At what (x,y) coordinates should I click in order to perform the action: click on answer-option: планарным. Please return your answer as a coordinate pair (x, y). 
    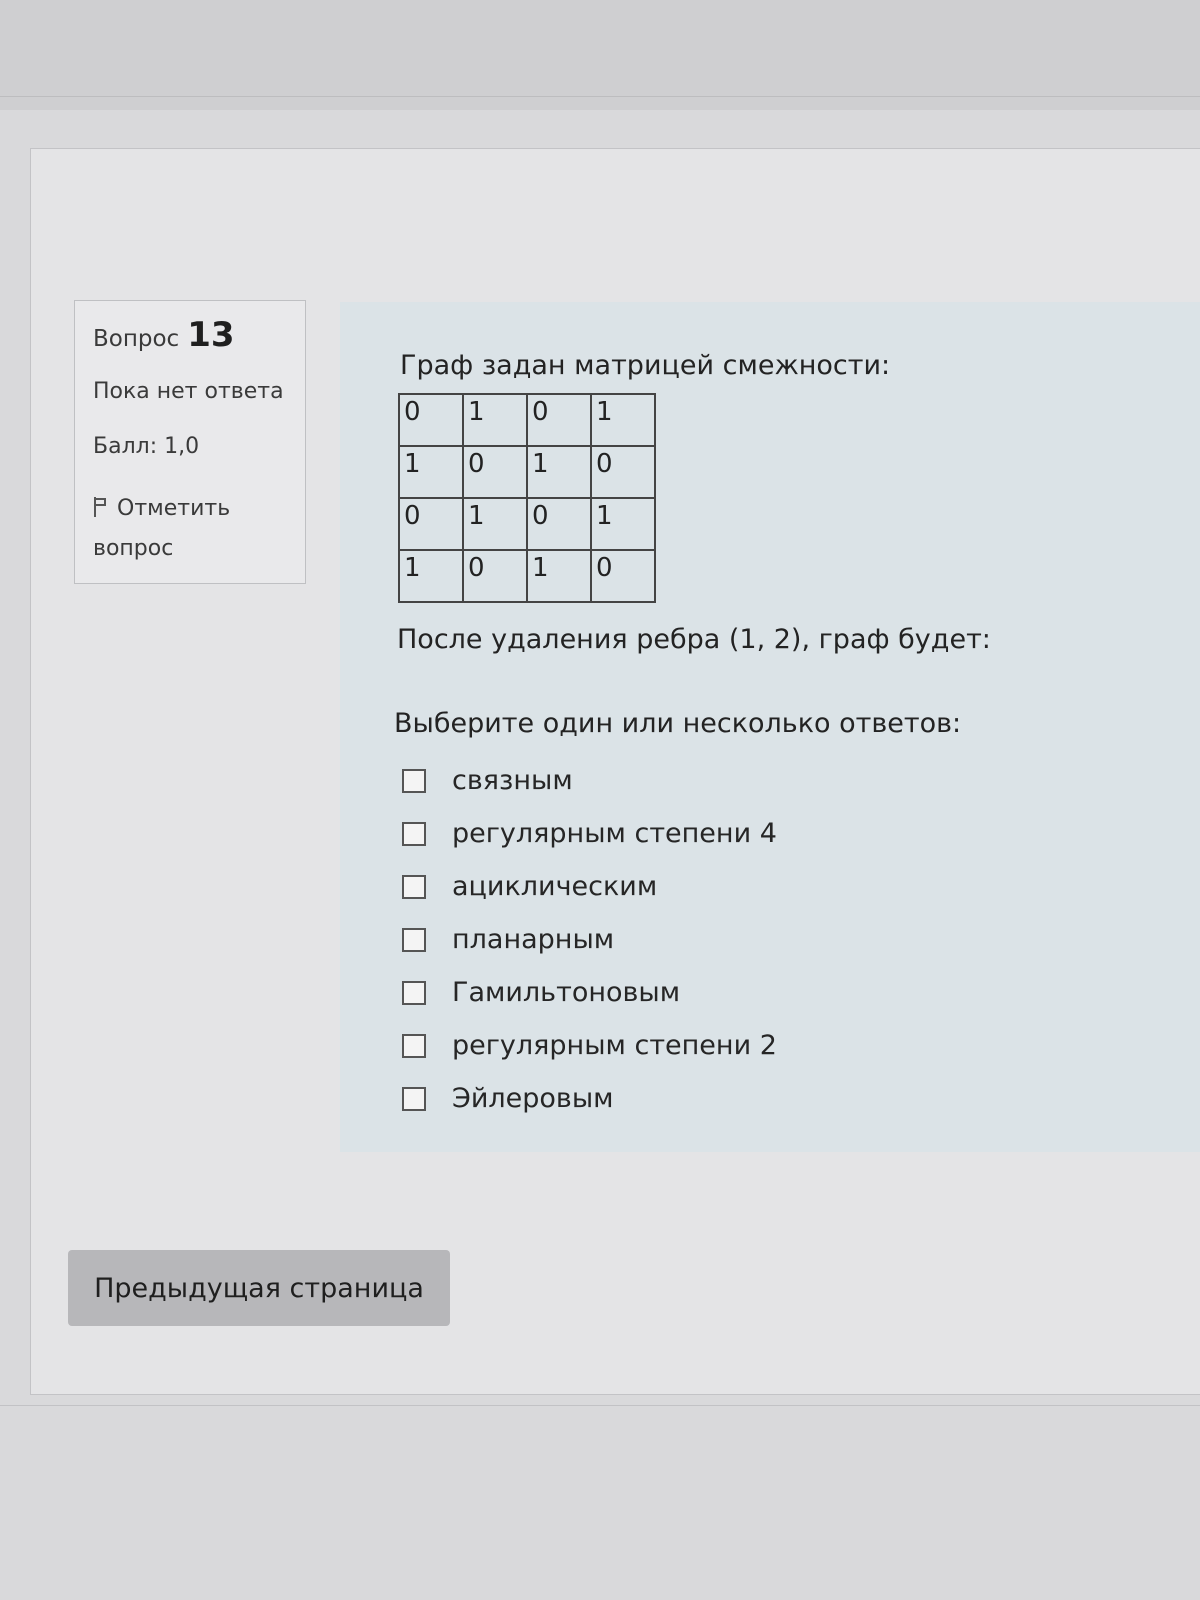
    Looking at the image, I should click on (589, 939).